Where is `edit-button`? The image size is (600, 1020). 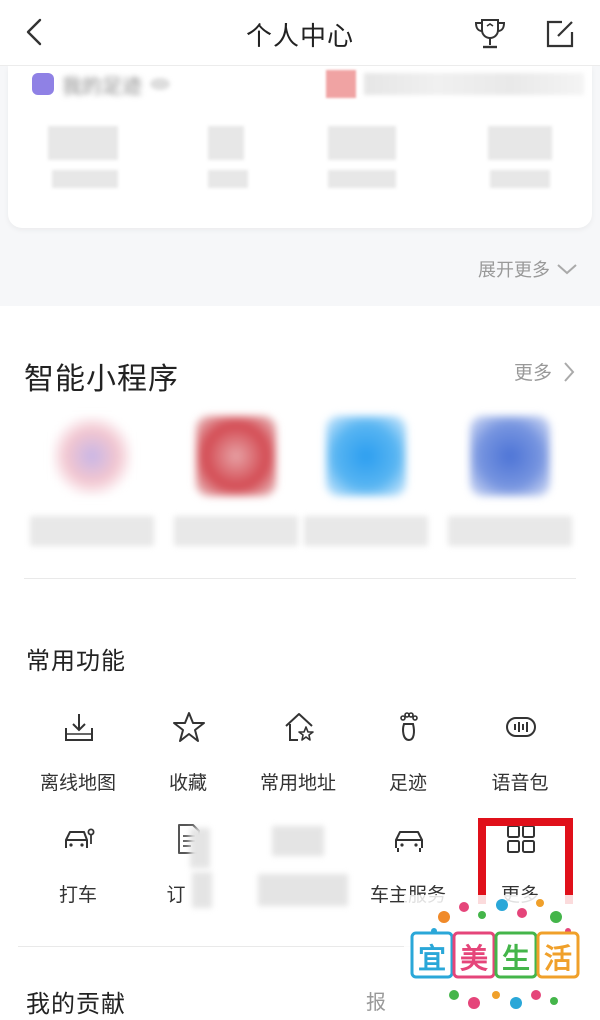 edit-button is located at coordinates (560, 34).